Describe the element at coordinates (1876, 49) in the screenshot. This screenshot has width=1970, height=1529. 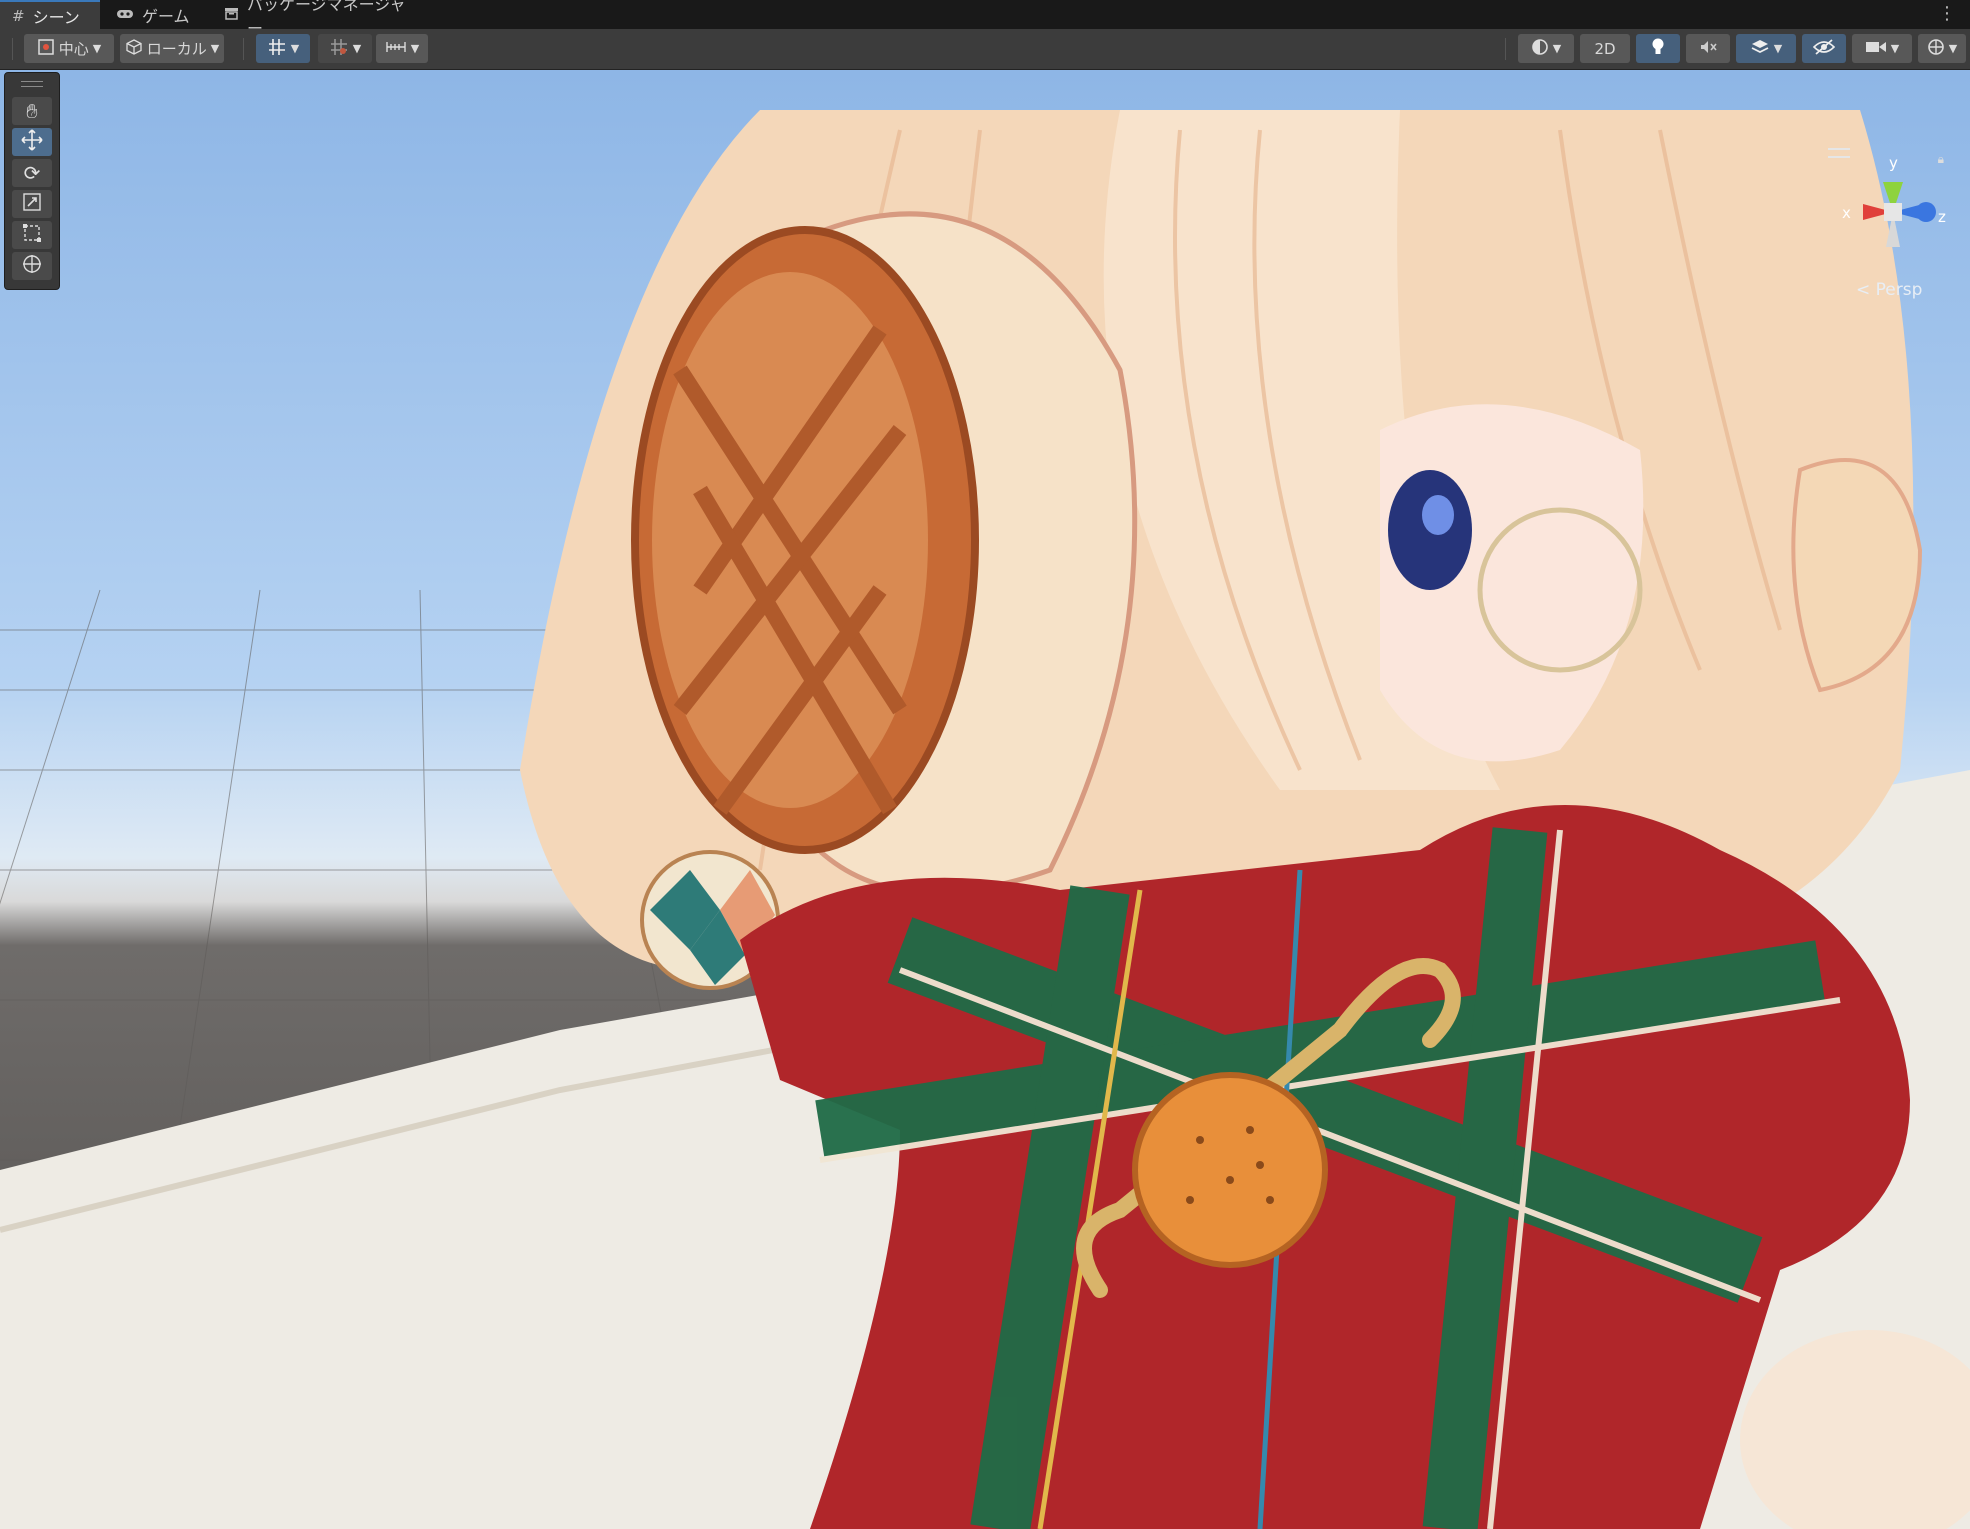
I see `camera-icon` at that location.